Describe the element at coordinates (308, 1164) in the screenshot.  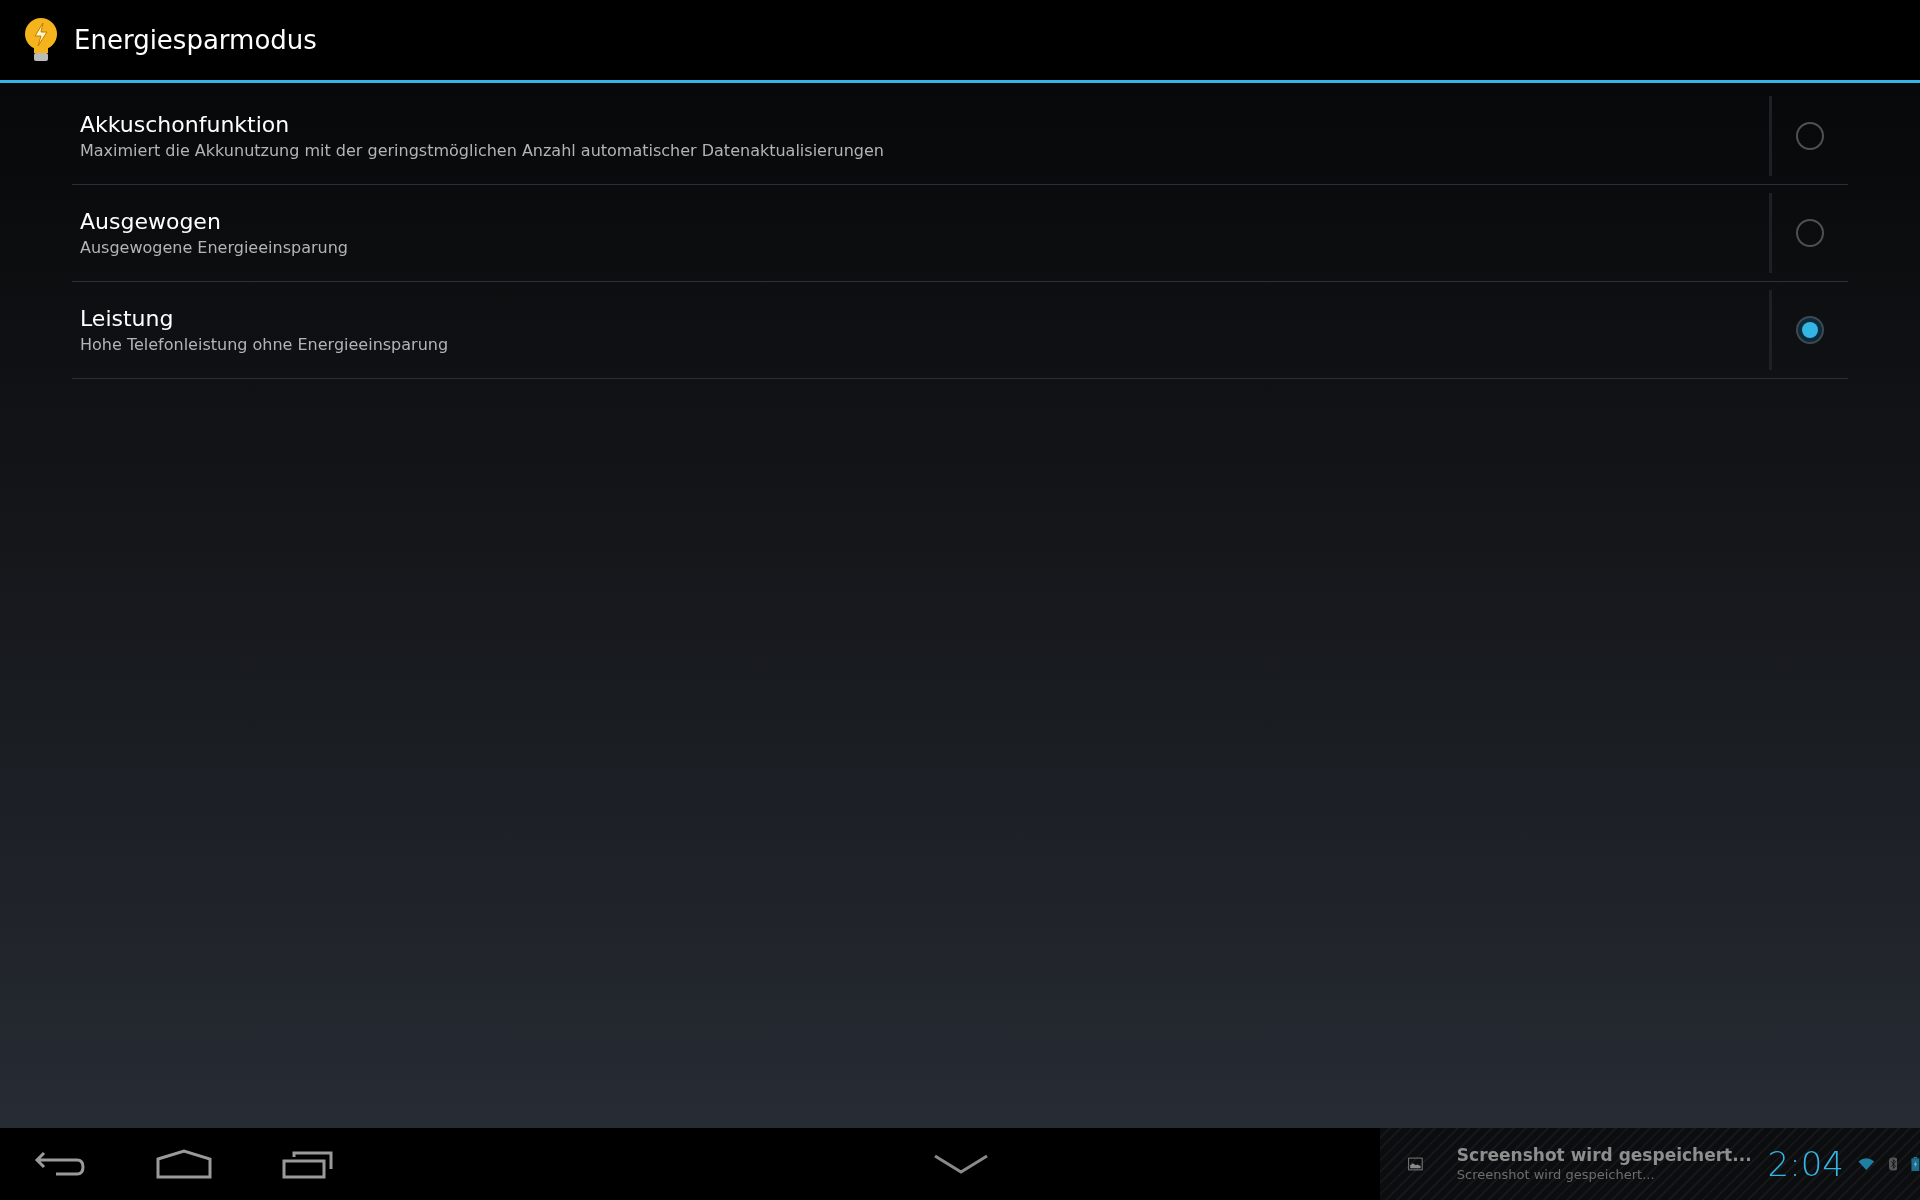
I see `recent-apps-icon` at that location.